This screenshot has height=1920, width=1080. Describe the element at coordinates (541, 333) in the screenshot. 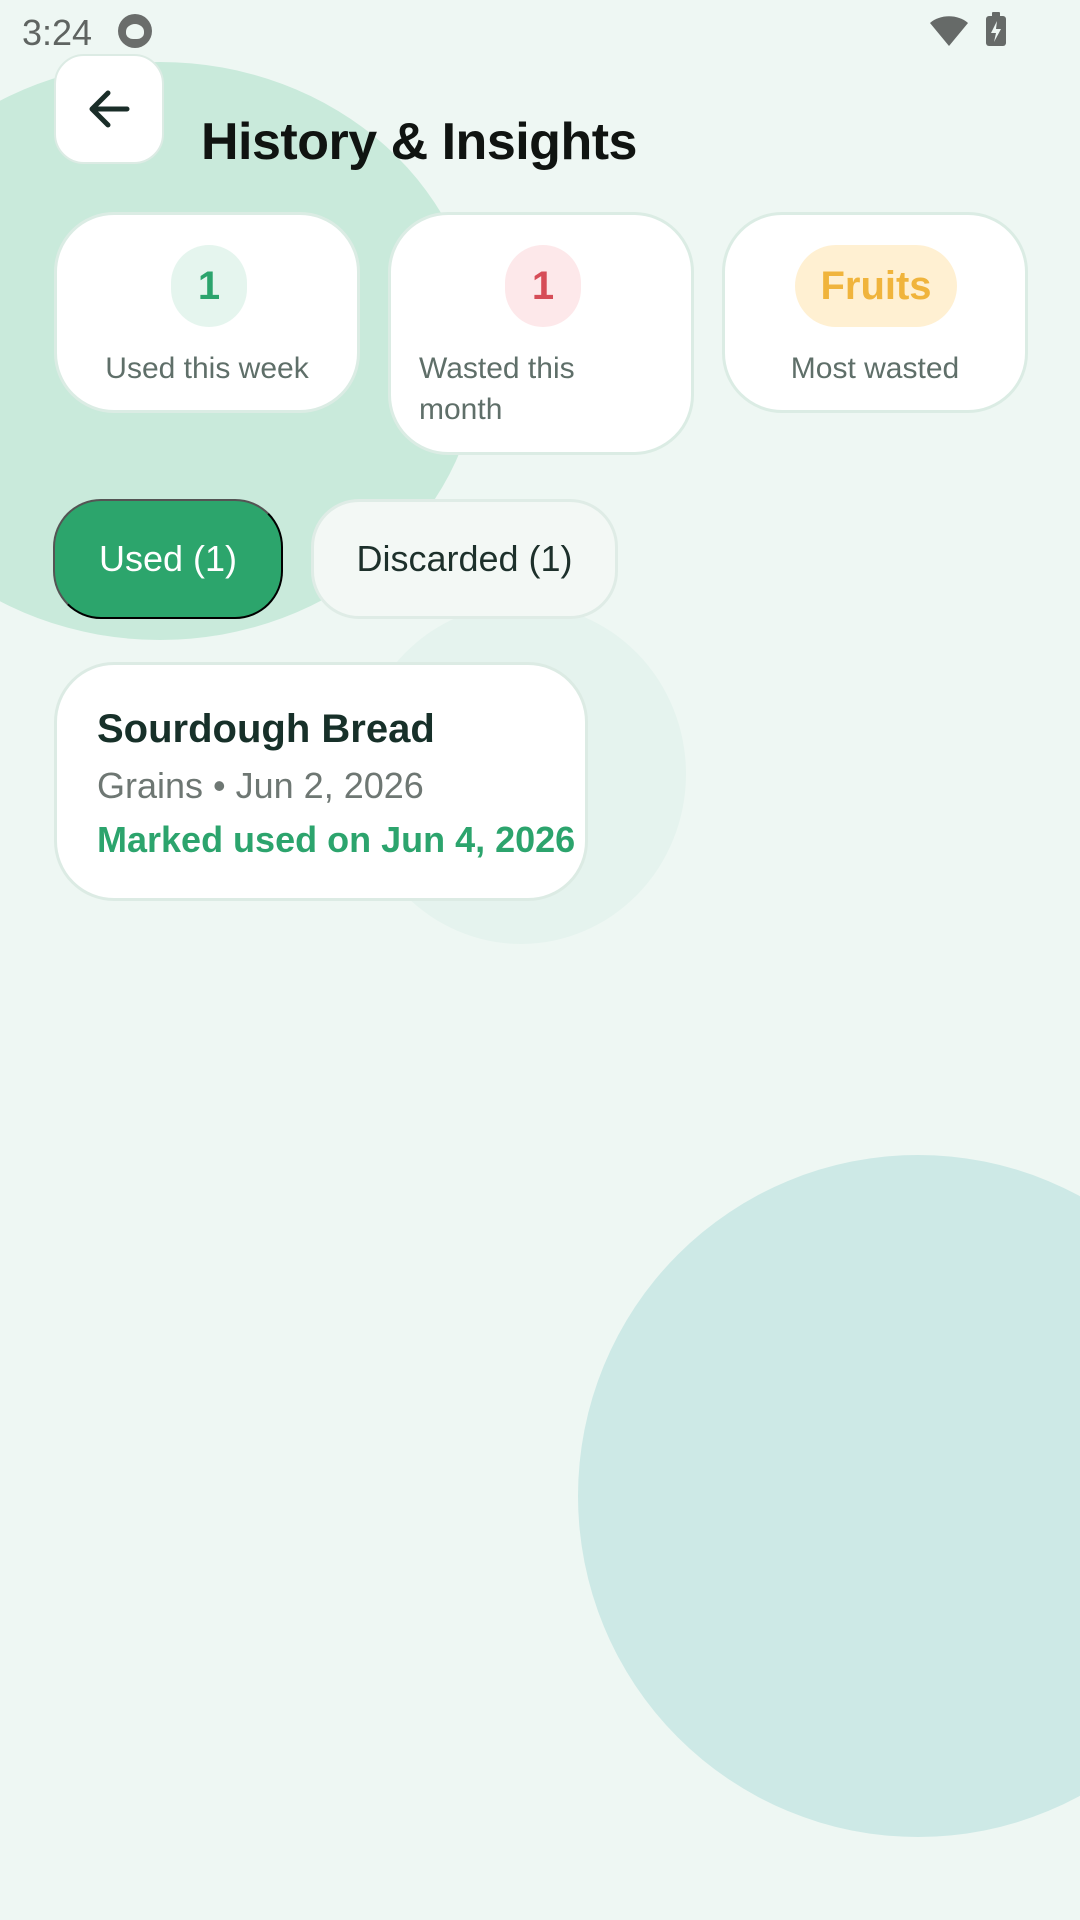

I see `wasted-this-month-card: 1 Wasted this month` at that location.